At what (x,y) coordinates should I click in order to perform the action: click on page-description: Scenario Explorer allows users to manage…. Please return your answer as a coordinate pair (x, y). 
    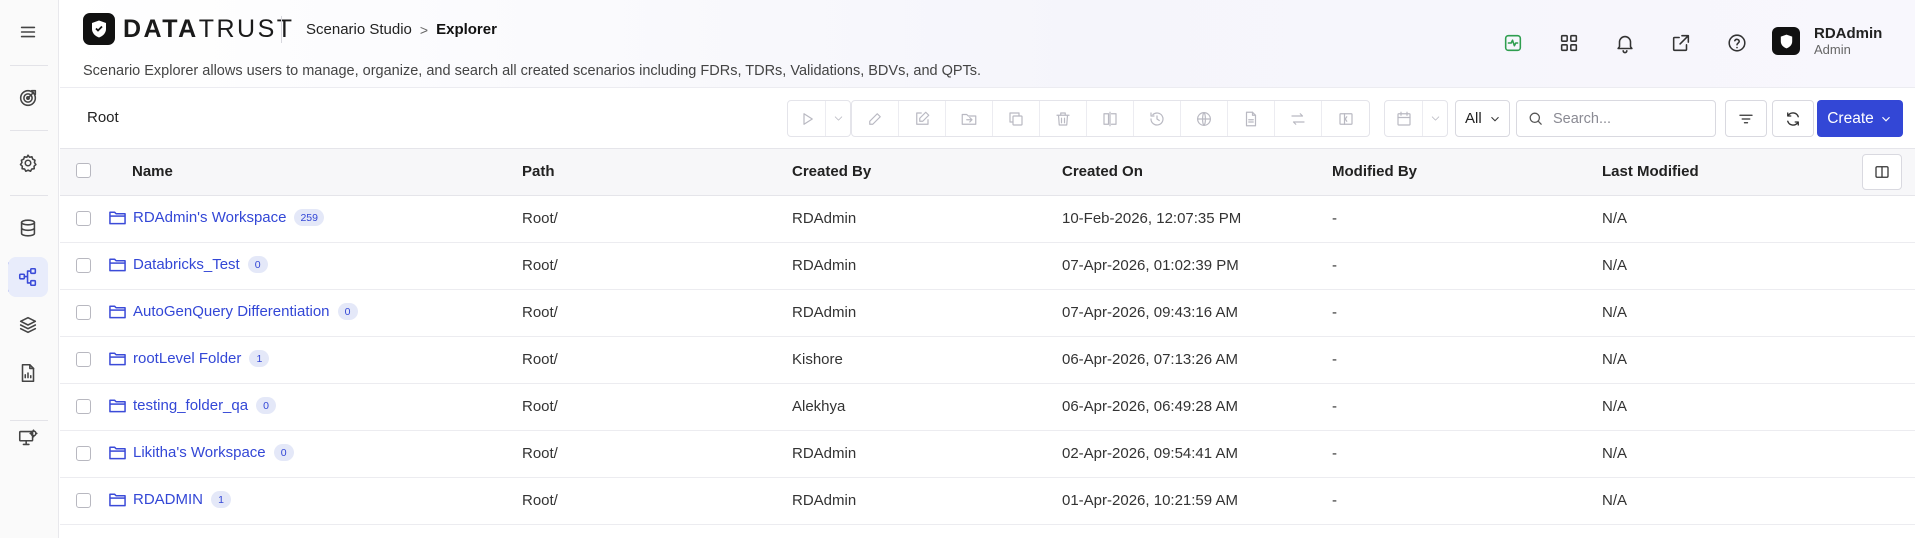
    Looking at the image, I should click on (532, 71).